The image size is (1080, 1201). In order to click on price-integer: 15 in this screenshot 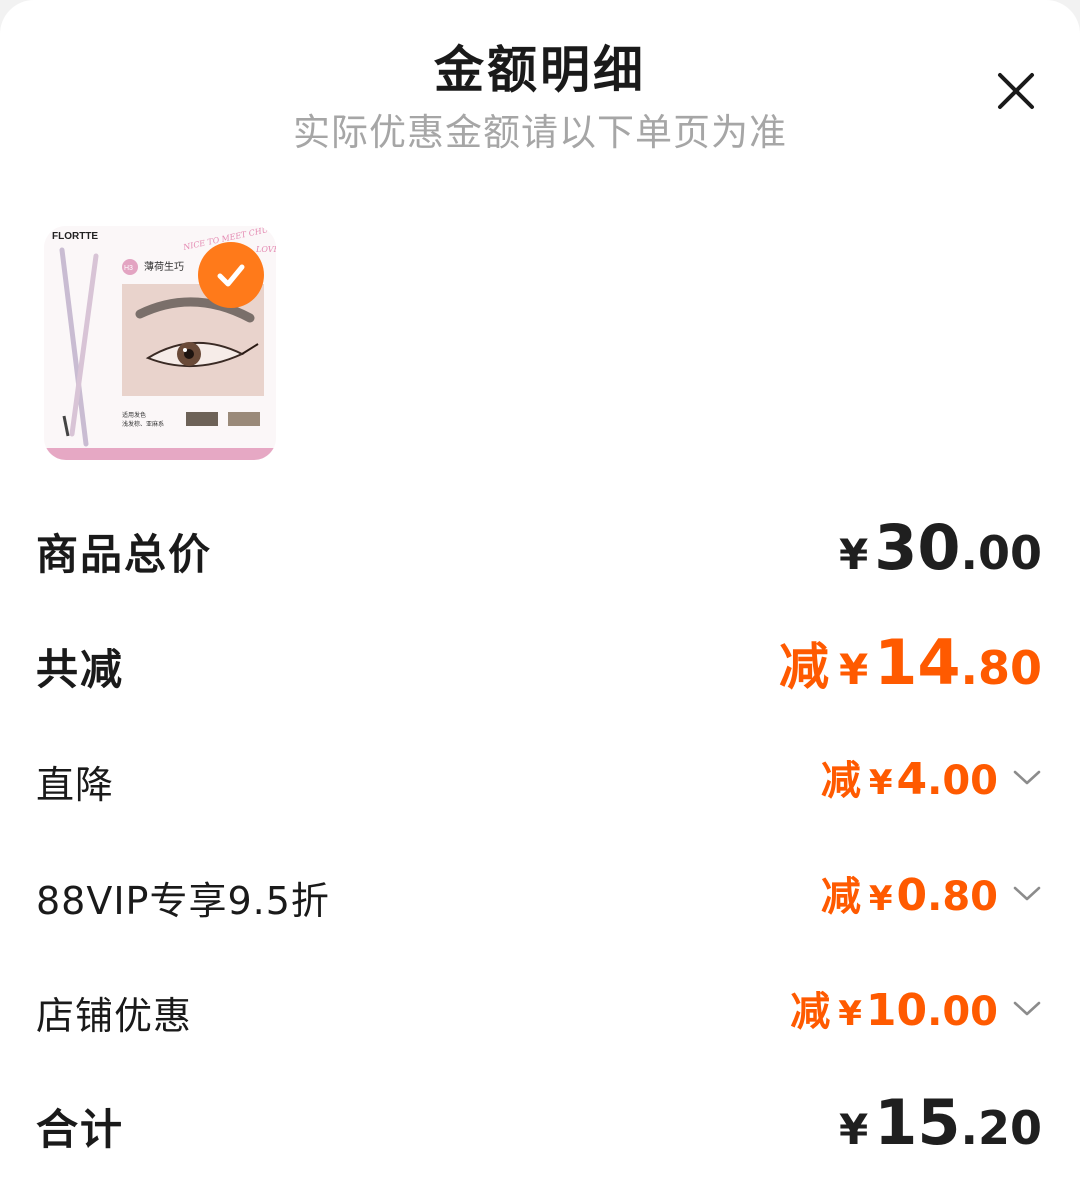, I will do `click(917, 1122)`.